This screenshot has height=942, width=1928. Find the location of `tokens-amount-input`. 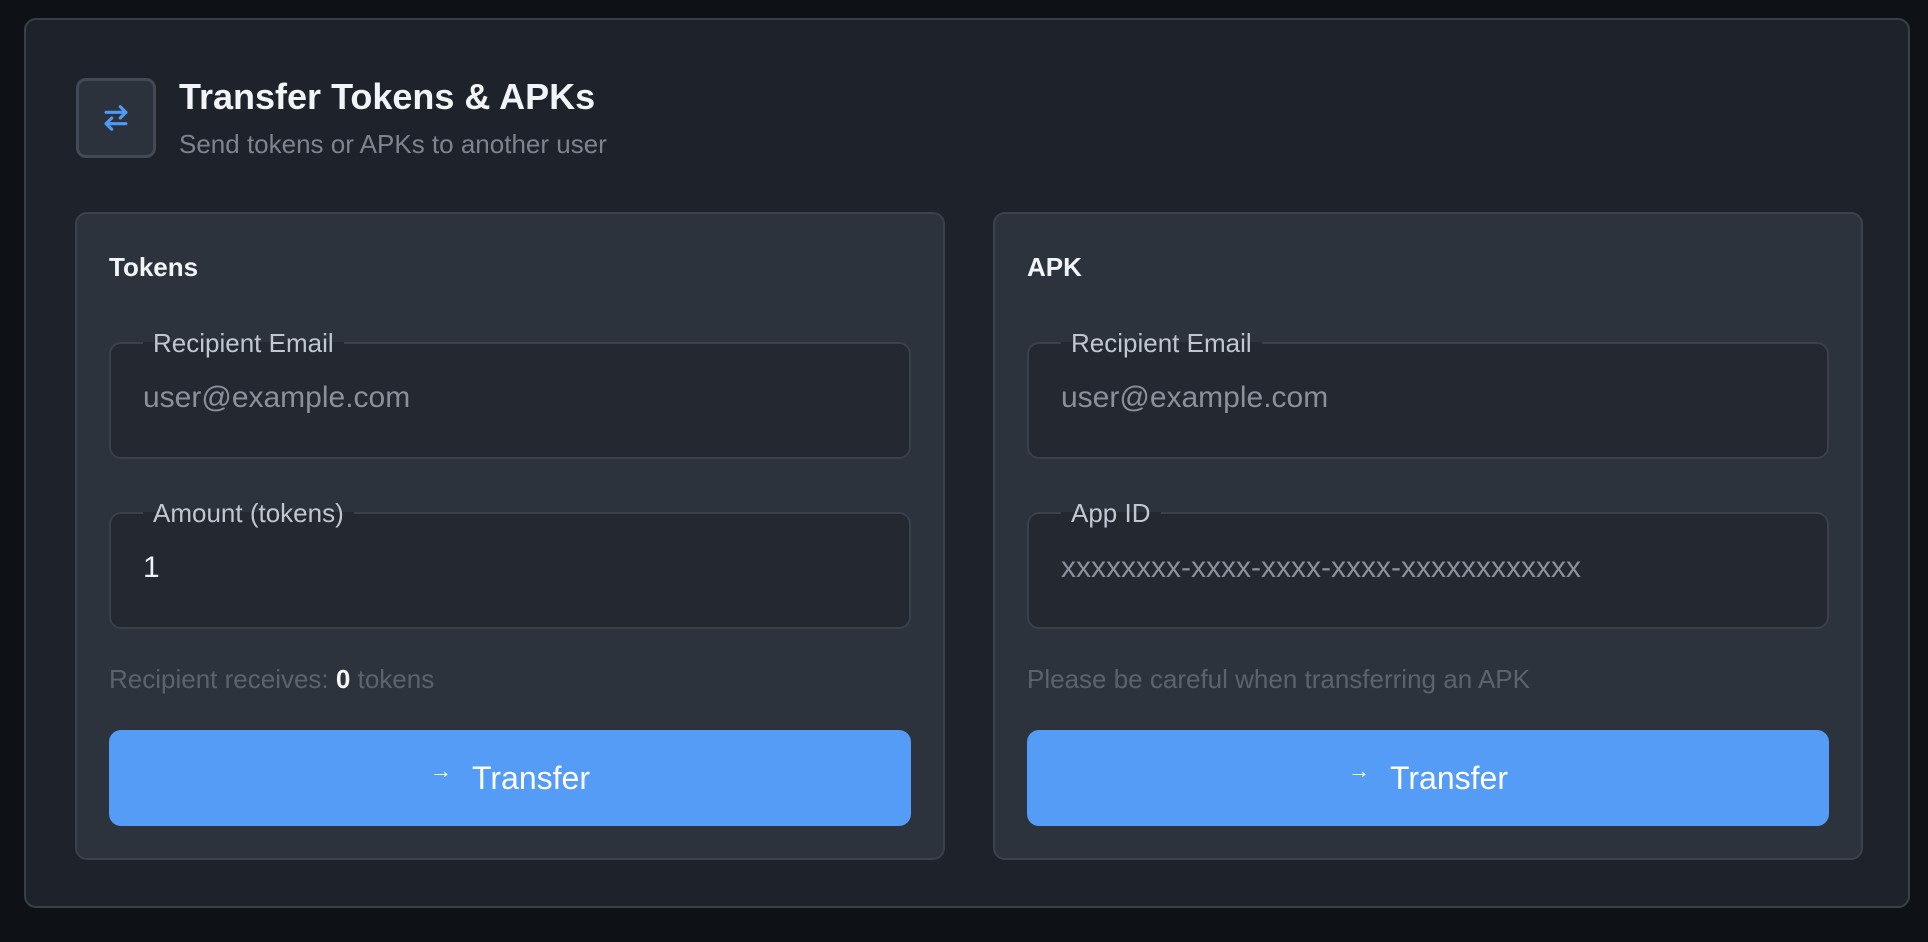

tokens-amount-input is located at coordinates (508, 568).